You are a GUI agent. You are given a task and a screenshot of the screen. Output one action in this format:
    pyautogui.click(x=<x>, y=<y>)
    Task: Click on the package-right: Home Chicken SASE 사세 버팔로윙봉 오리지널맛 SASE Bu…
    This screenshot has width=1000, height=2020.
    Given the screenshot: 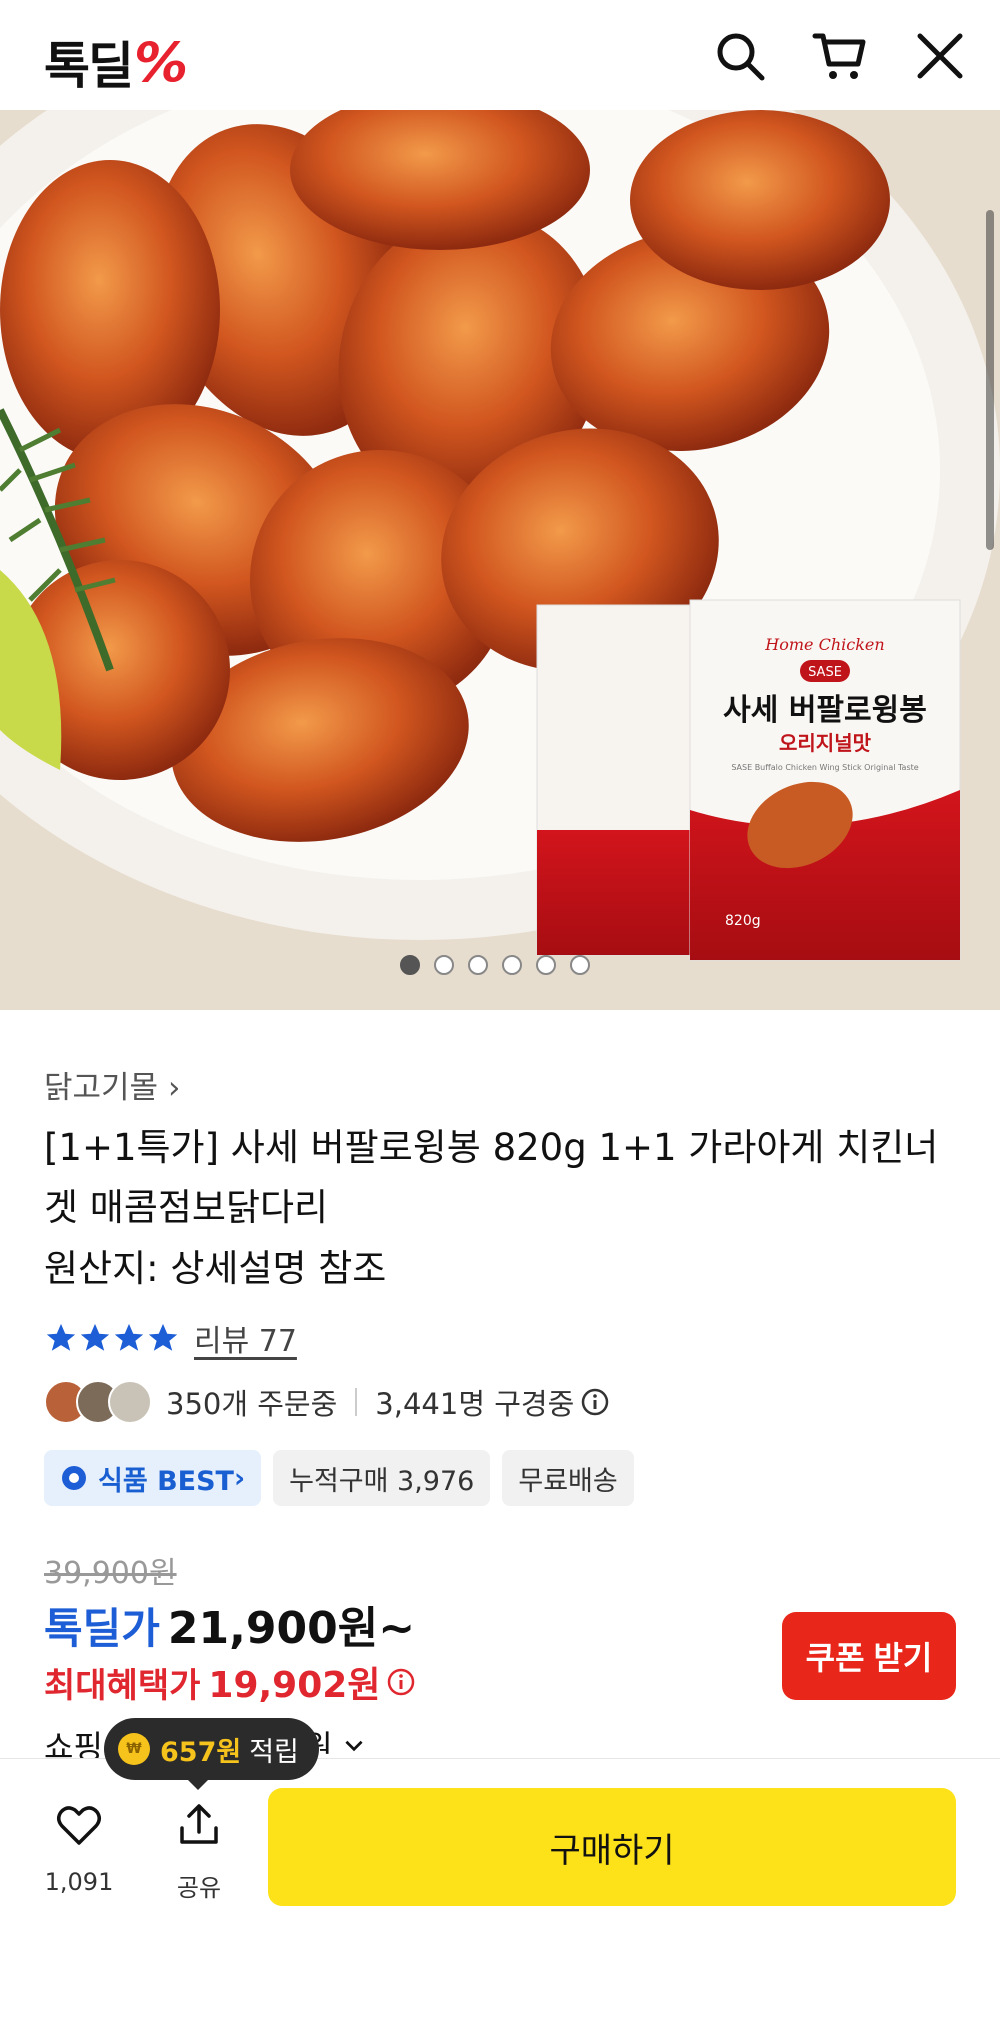 What is the action you would take?
    pyautogui.click(x=825, y=780)
    